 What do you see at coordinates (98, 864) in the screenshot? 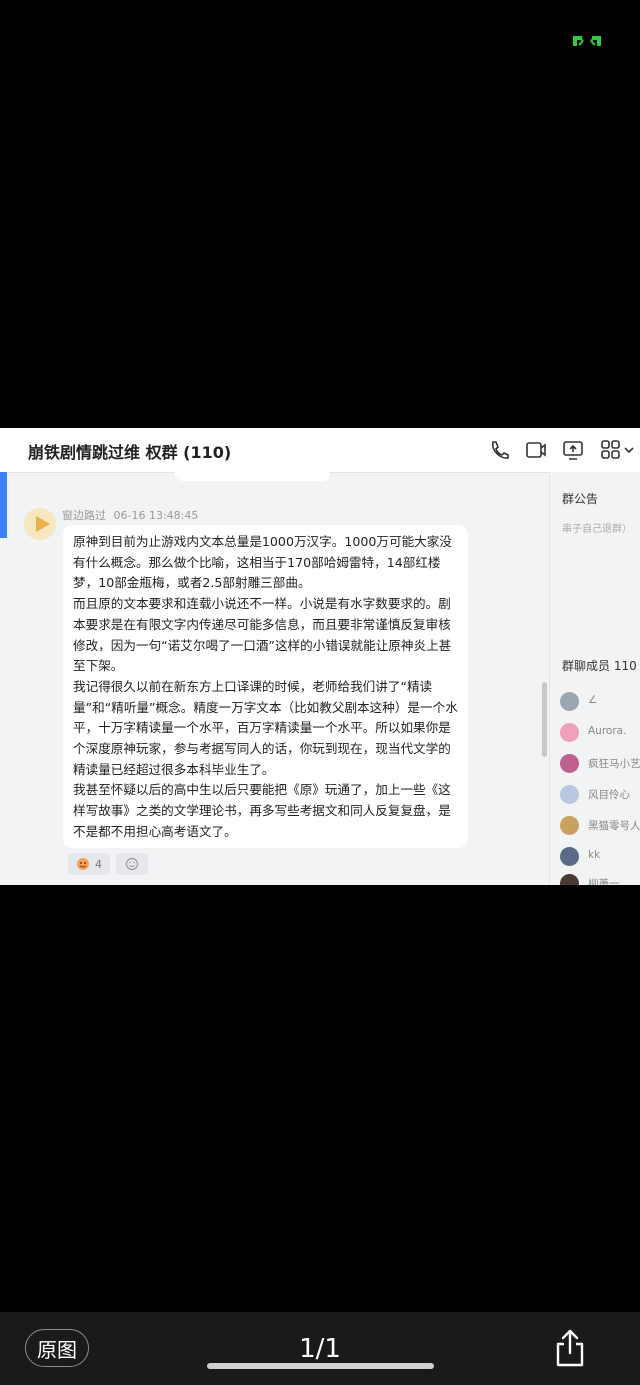
I see `reaction-count: 4` at bounding box center [98, 864].